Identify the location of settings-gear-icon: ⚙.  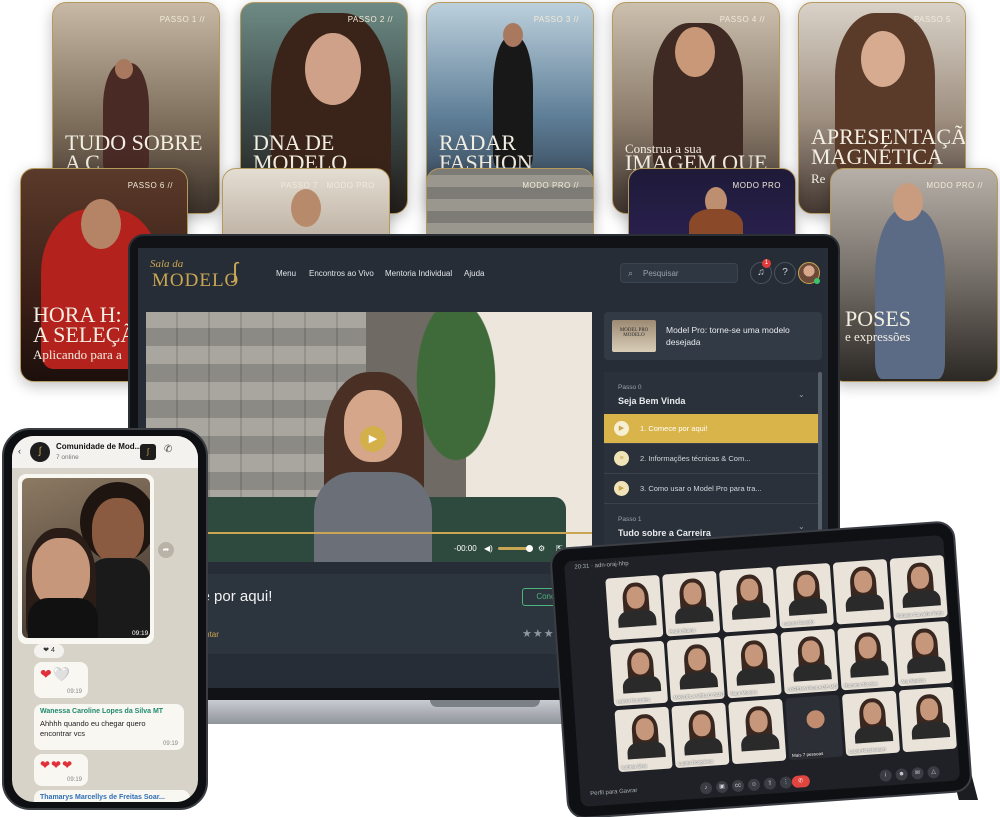
(541, 548).